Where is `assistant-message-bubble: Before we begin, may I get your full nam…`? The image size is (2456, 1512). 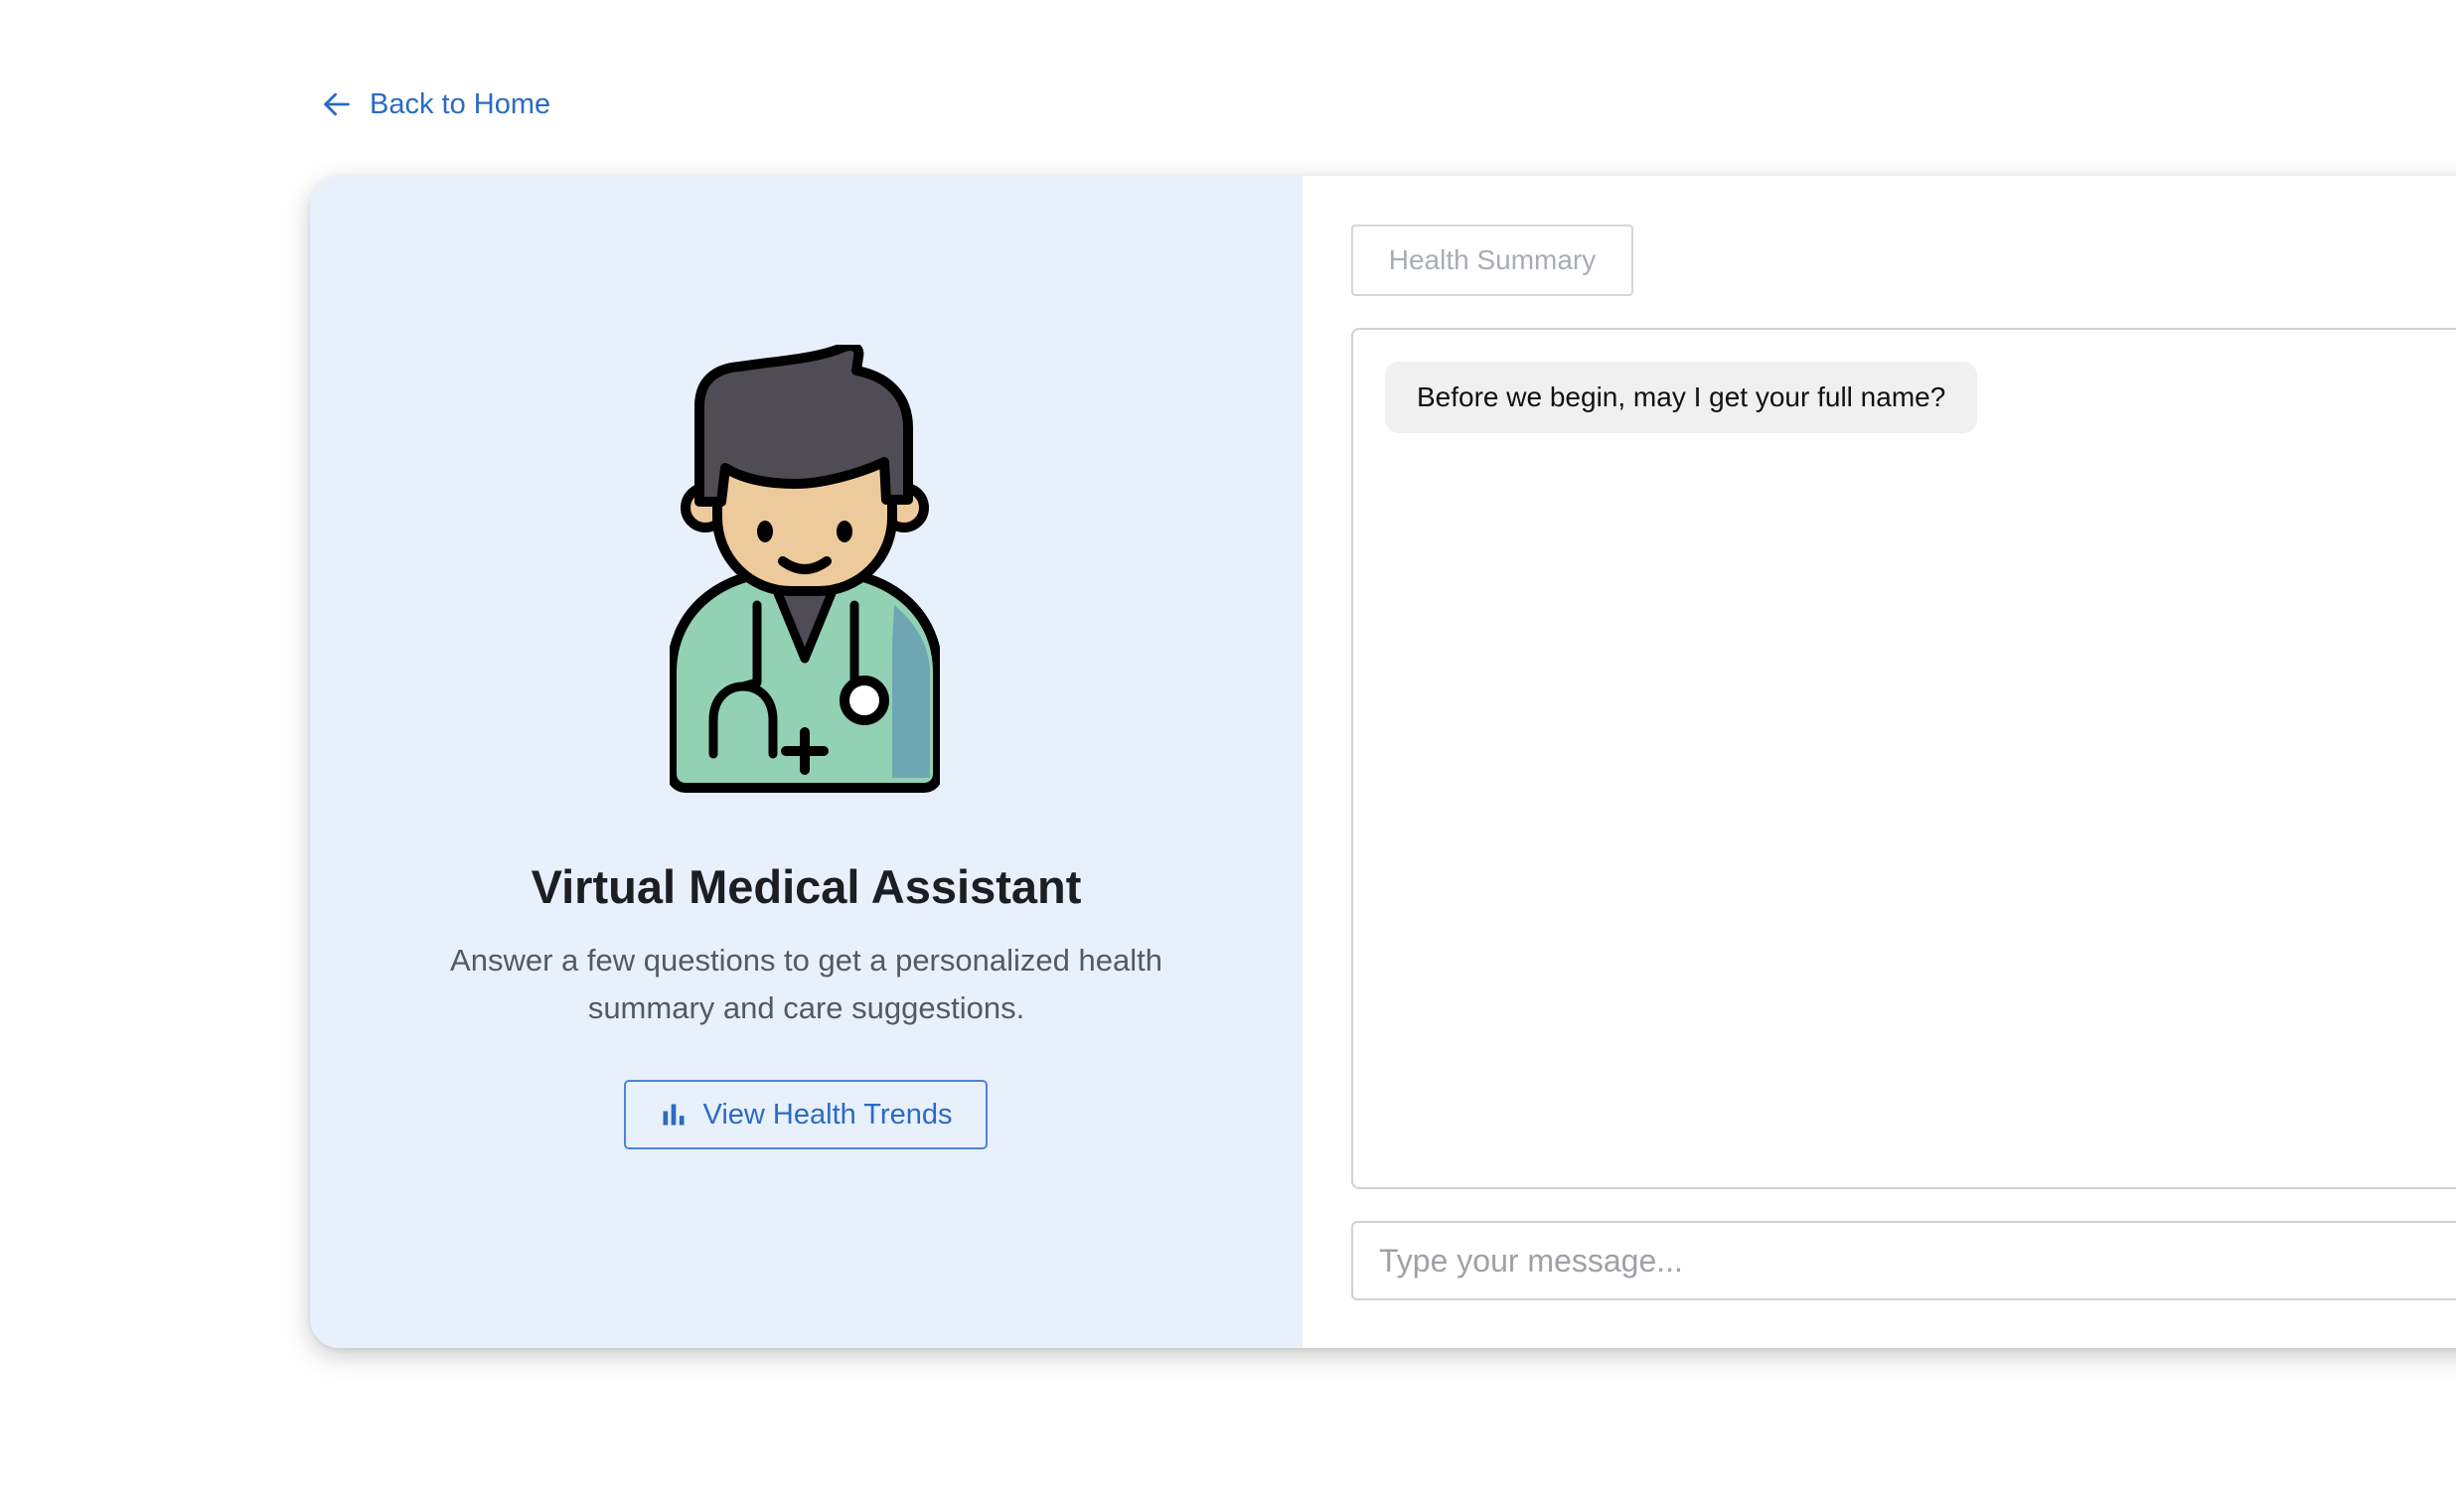
assistant-message-bubble: Before we begin, may I get your full nam… is located at coordinates (1681, 397).